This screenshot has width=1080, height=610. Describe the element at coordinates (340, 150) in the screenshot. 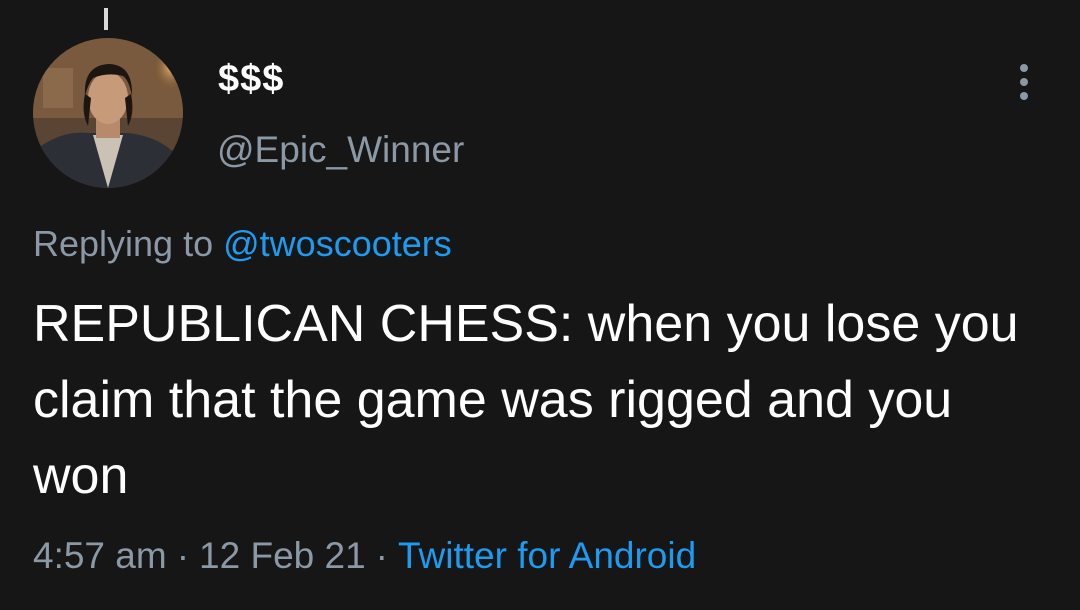

I see `user-handle: @Epic_Winner` at that location.